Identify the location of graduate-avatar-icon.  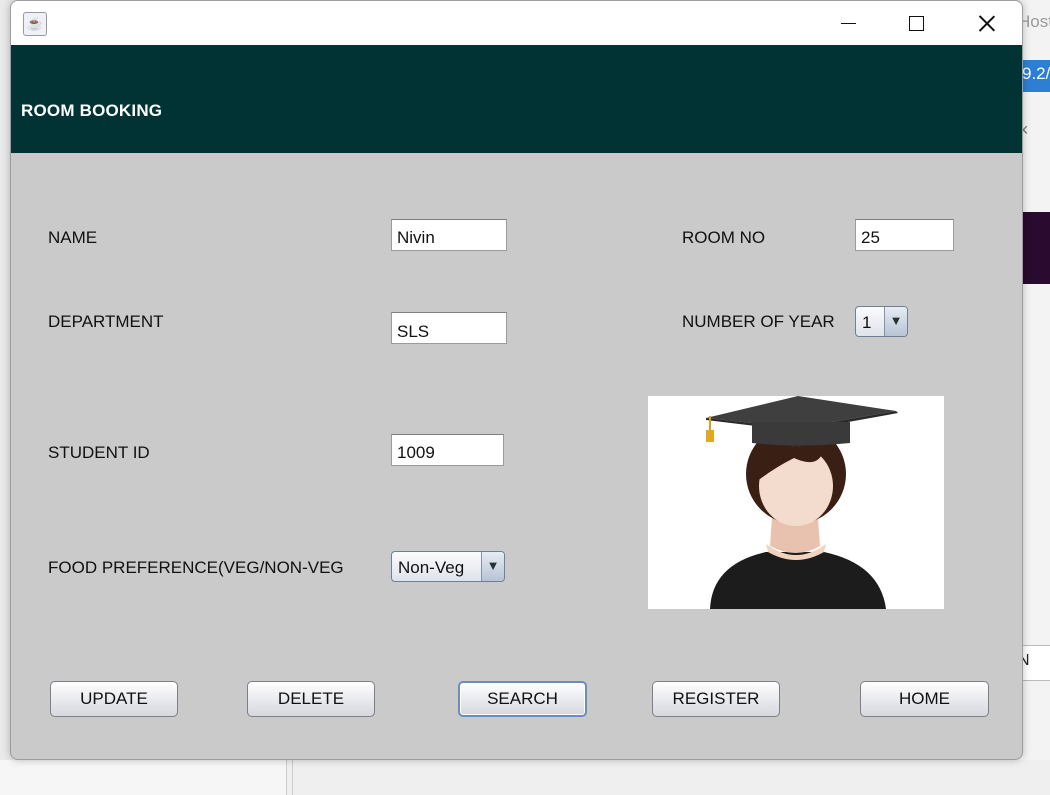
(796, 502).